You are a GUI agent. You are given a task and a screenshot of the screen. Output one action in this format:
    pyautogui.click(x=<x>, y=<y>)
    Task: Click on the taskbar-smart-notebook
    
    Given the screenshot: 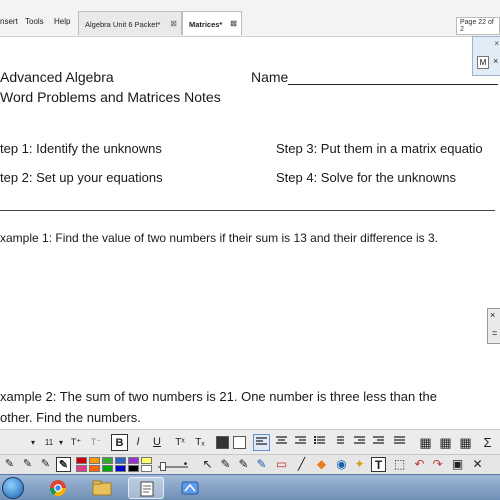 What is the action you would take?
    pyautogui.click(x=146, y=488)
    